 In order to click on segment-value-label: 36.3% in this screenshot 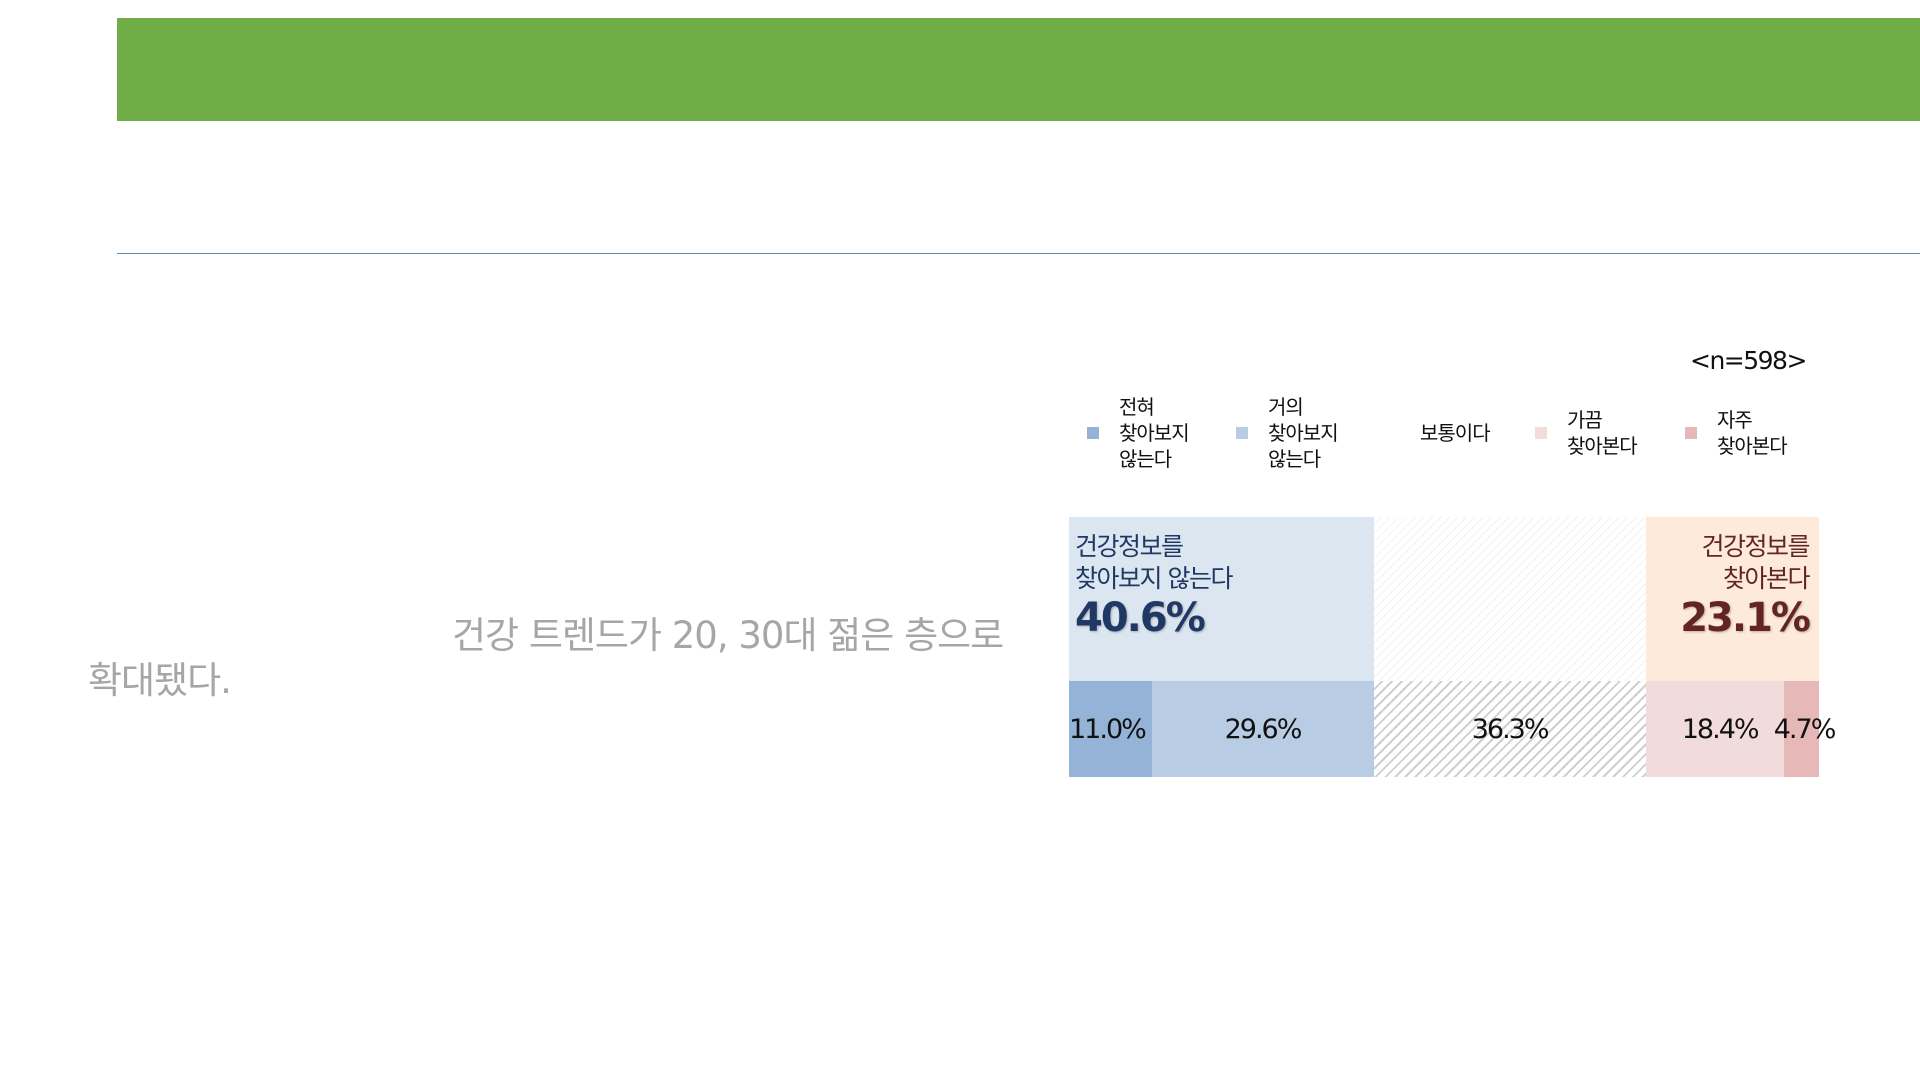, I will do `click(1510, 729)`.